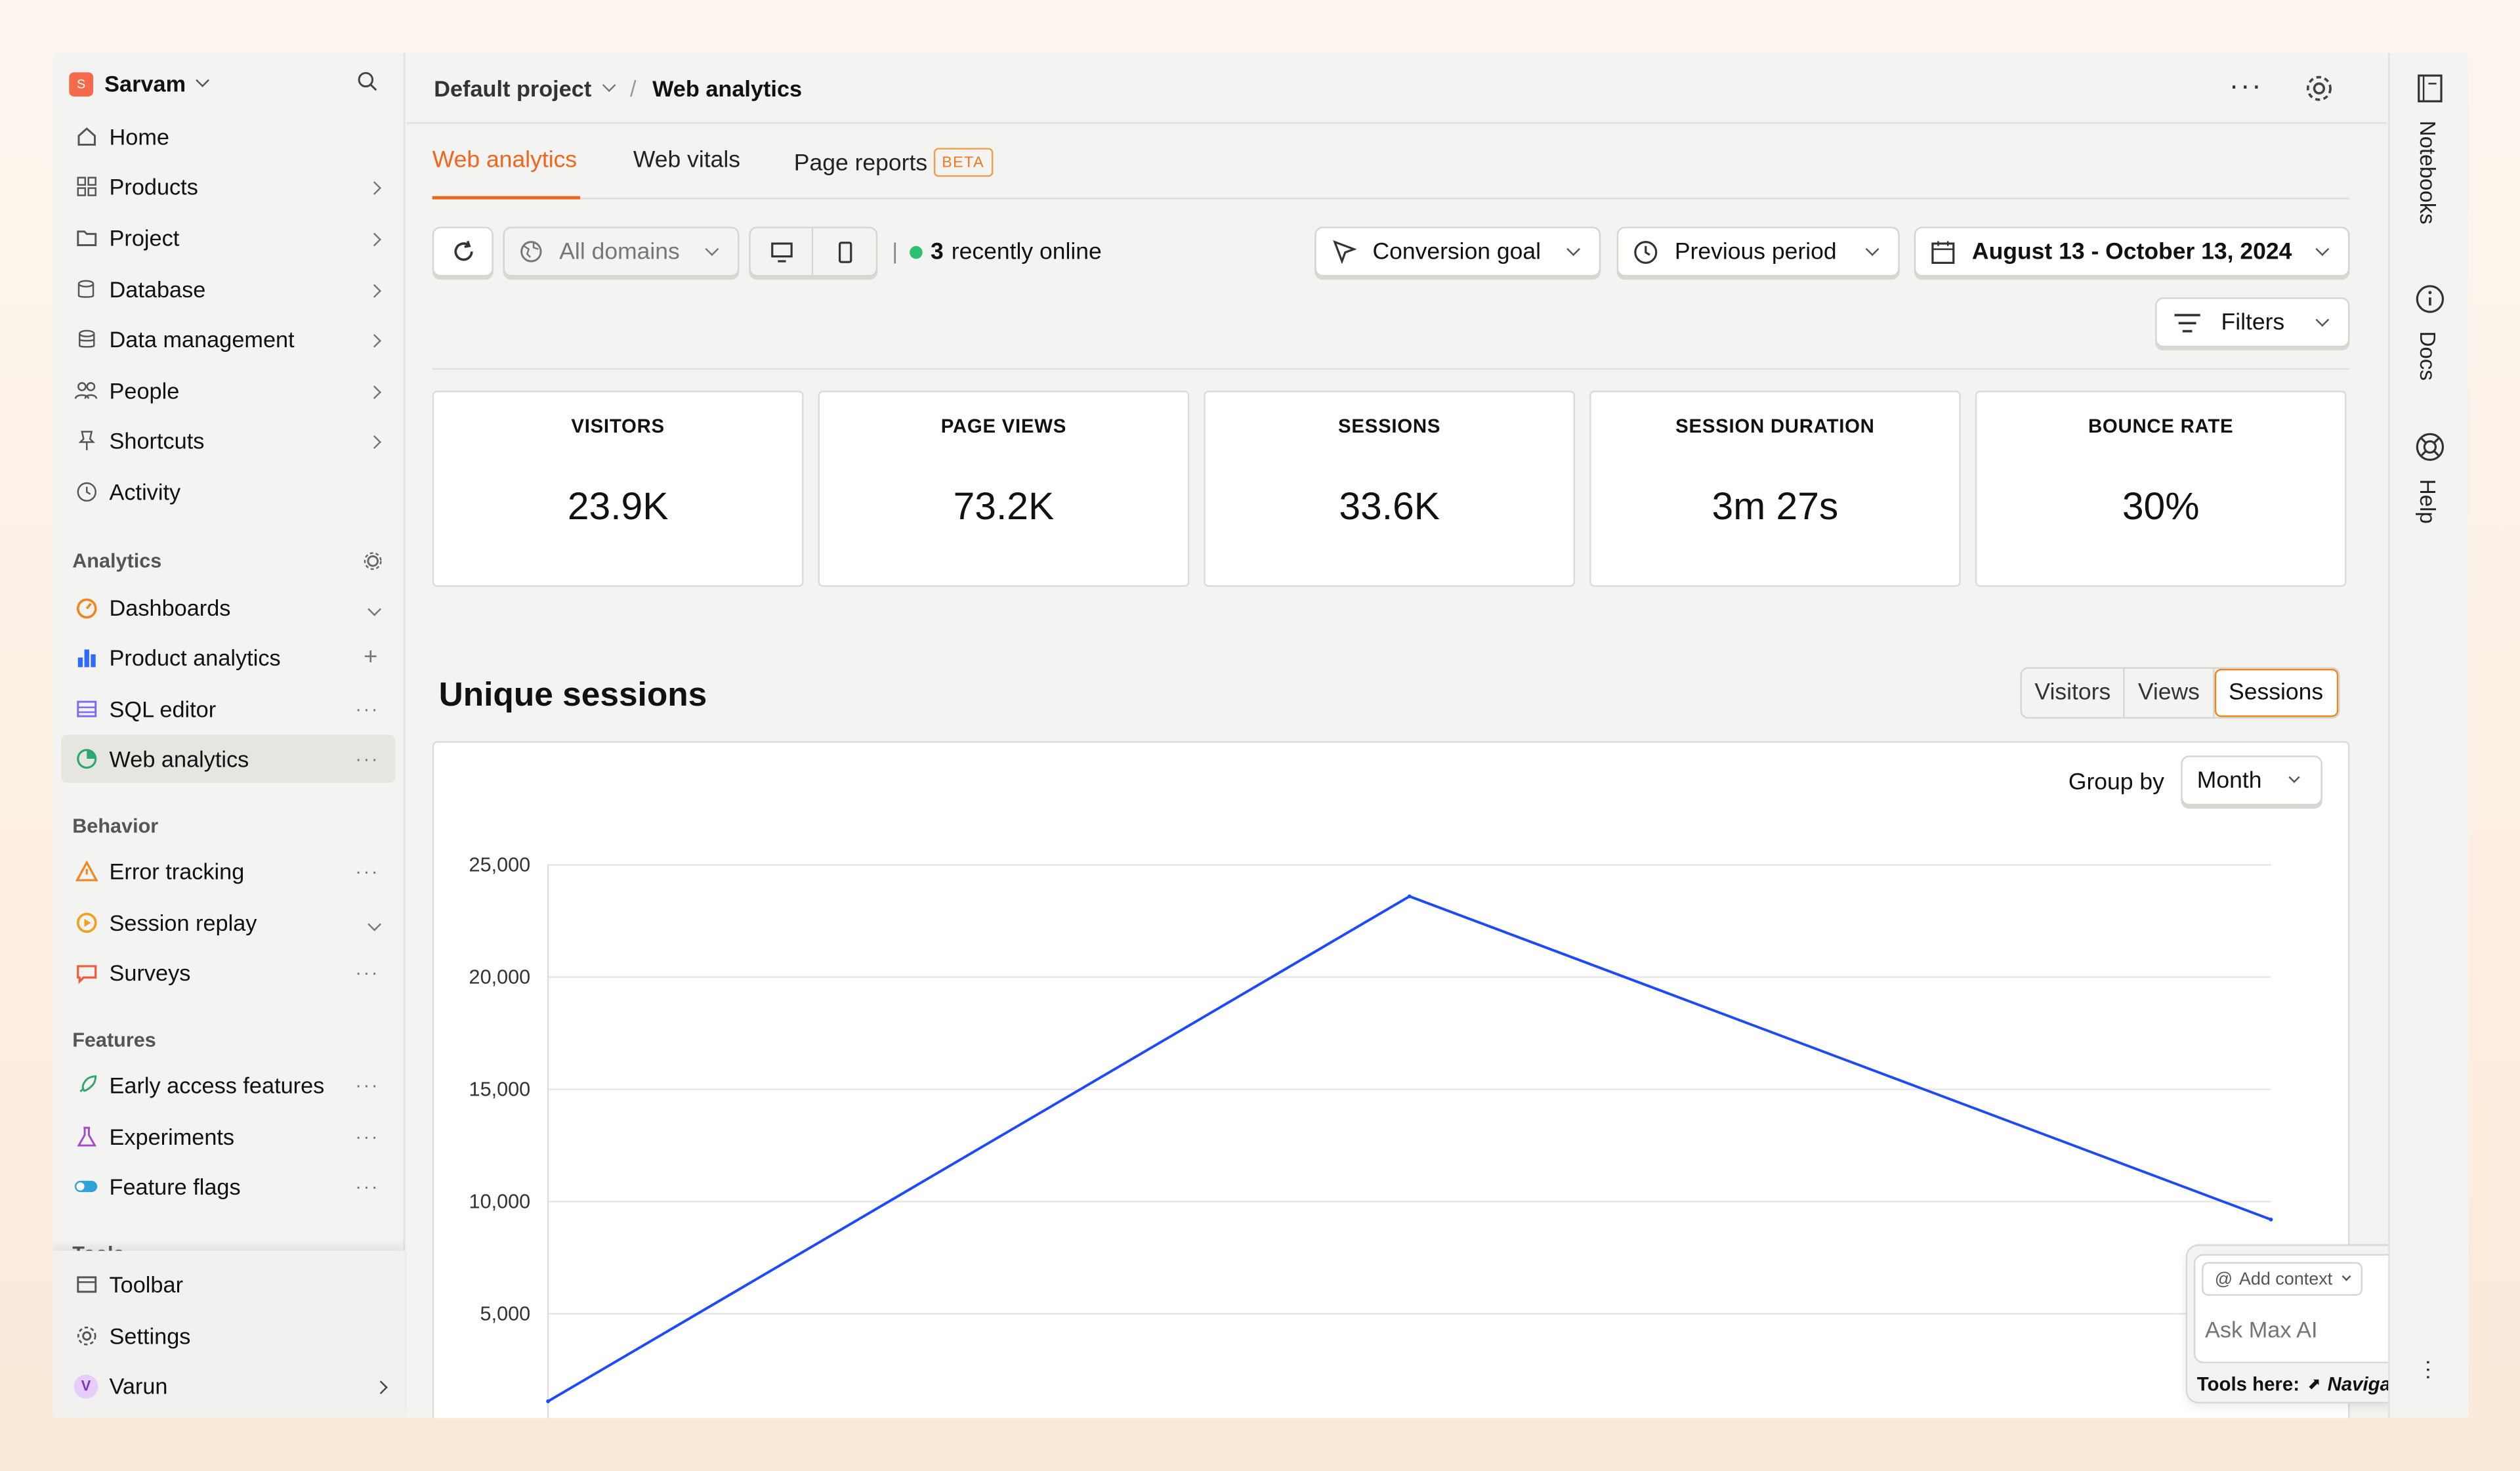  Describe the element at coordinates (1775, 489) in the screenshot. I see `metric-card-session-duration: SESSION DURATION 3m 27s` at that location.